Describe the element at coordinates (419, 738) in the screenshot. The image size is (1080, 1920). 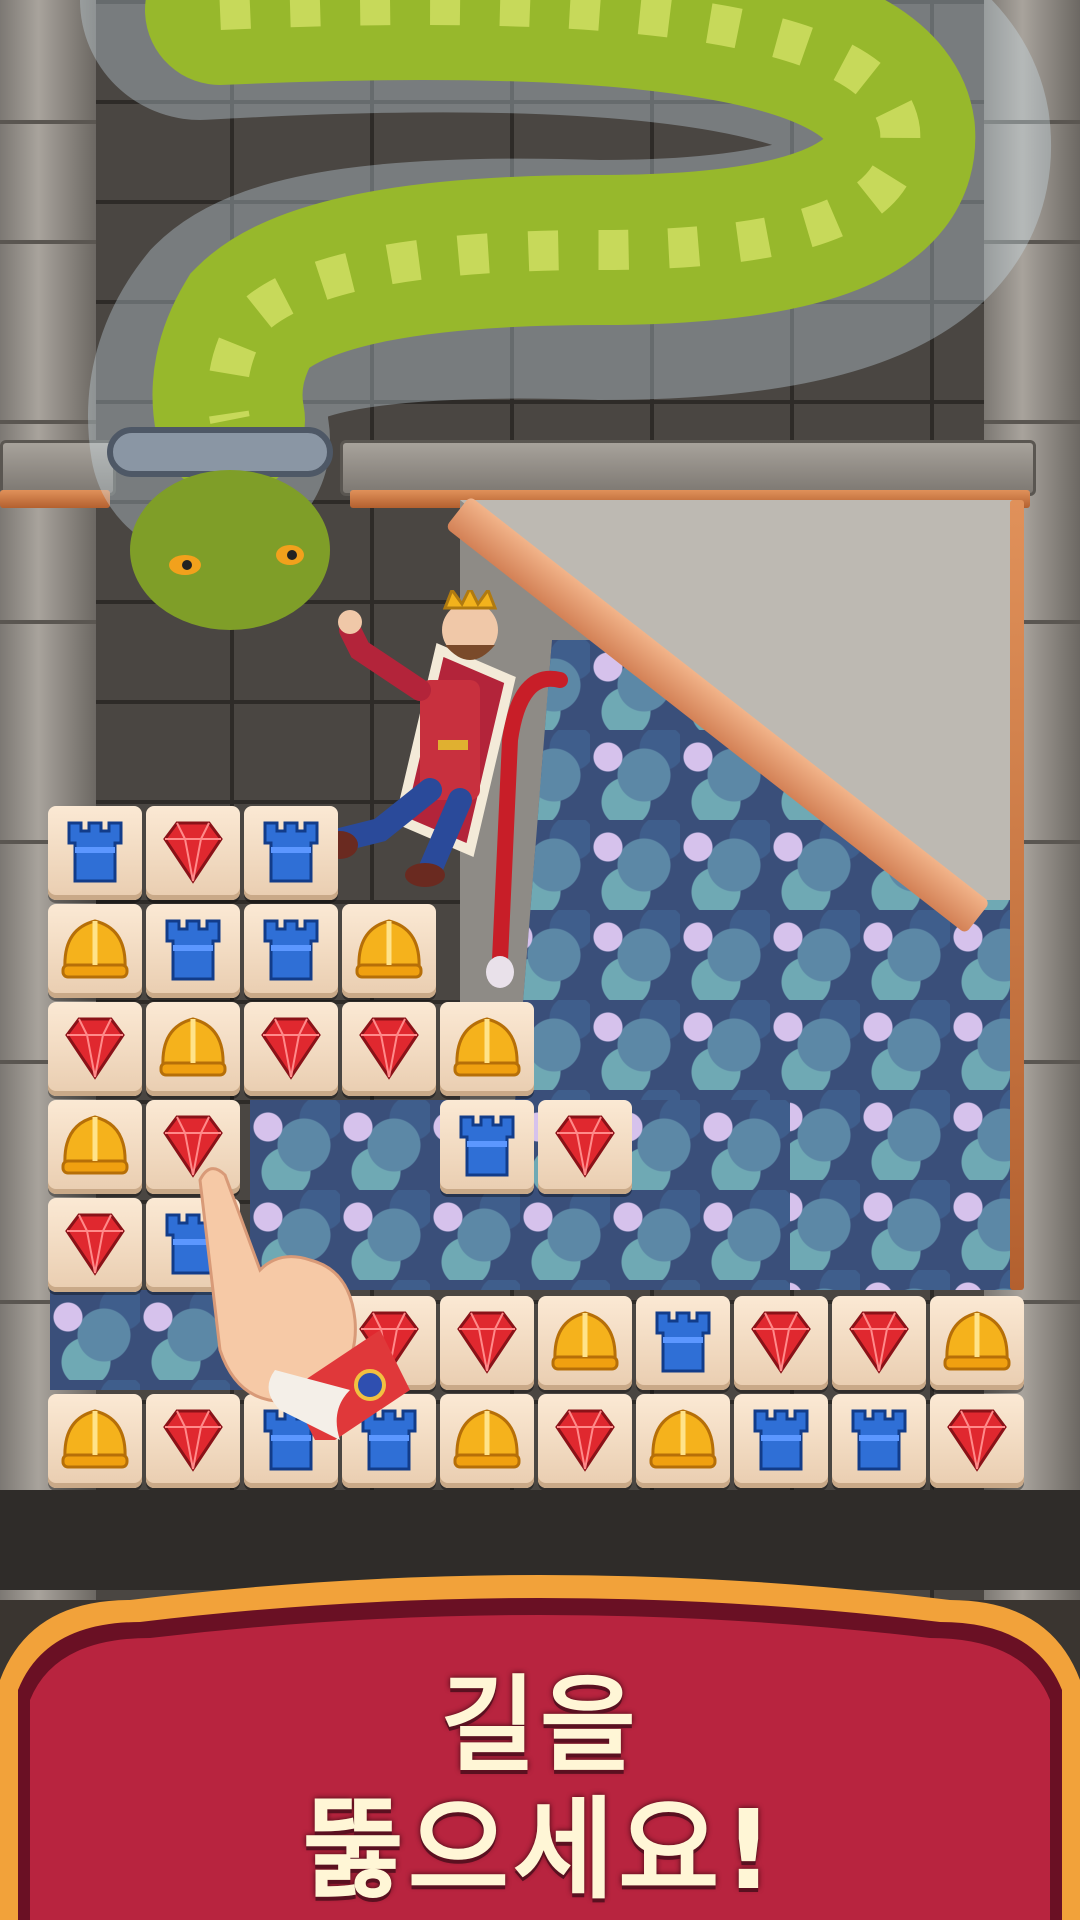
I see `king-character` at that location.